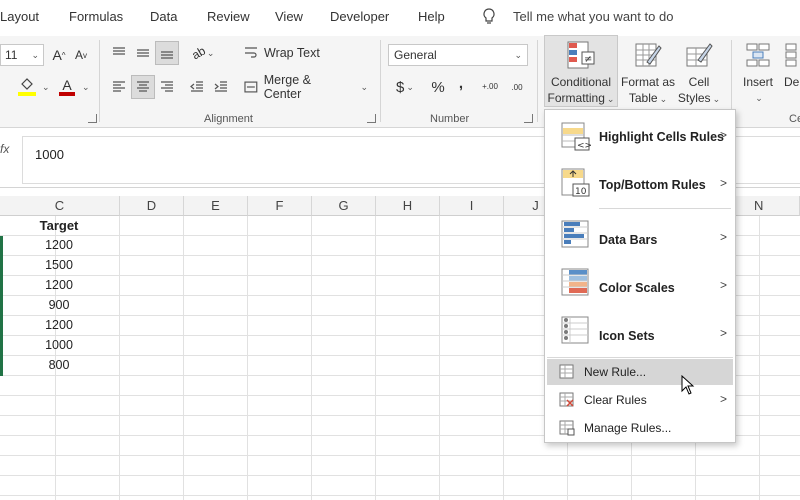  I want to click on comma-style-button: ,, so click(461, 83).